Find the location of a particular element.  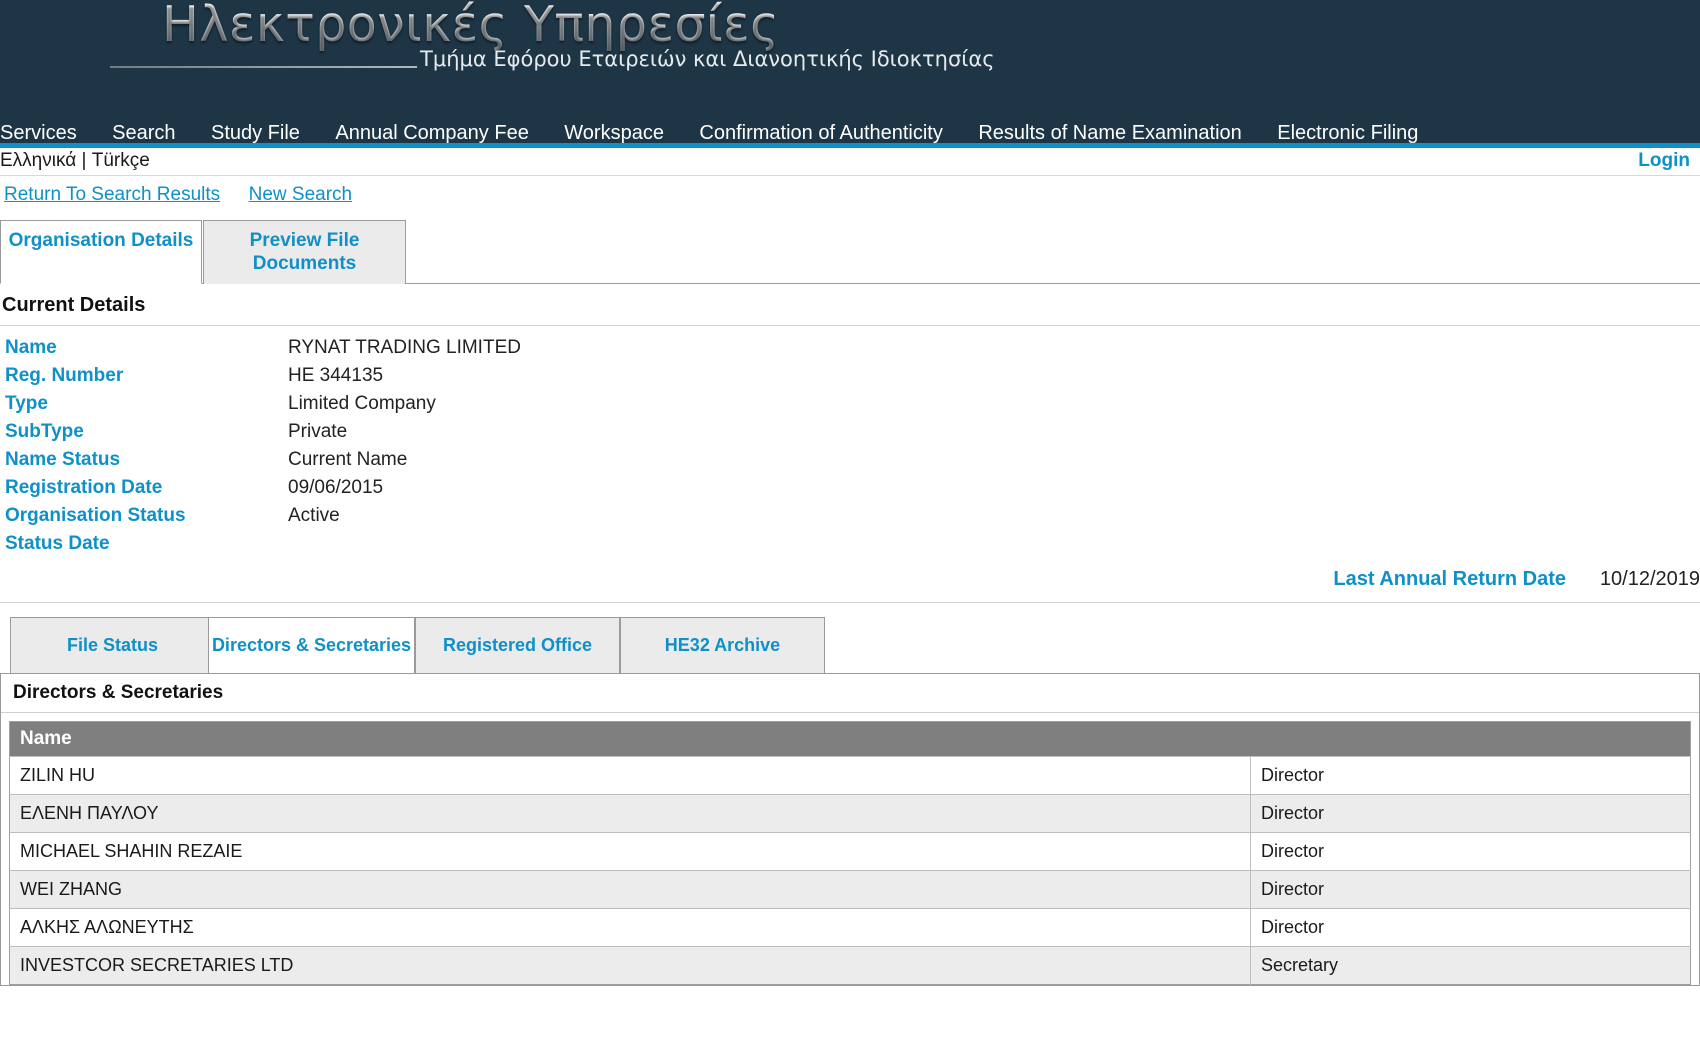

search-links-bar: Return To Search Results New Search is located at coordinates (850, 196).